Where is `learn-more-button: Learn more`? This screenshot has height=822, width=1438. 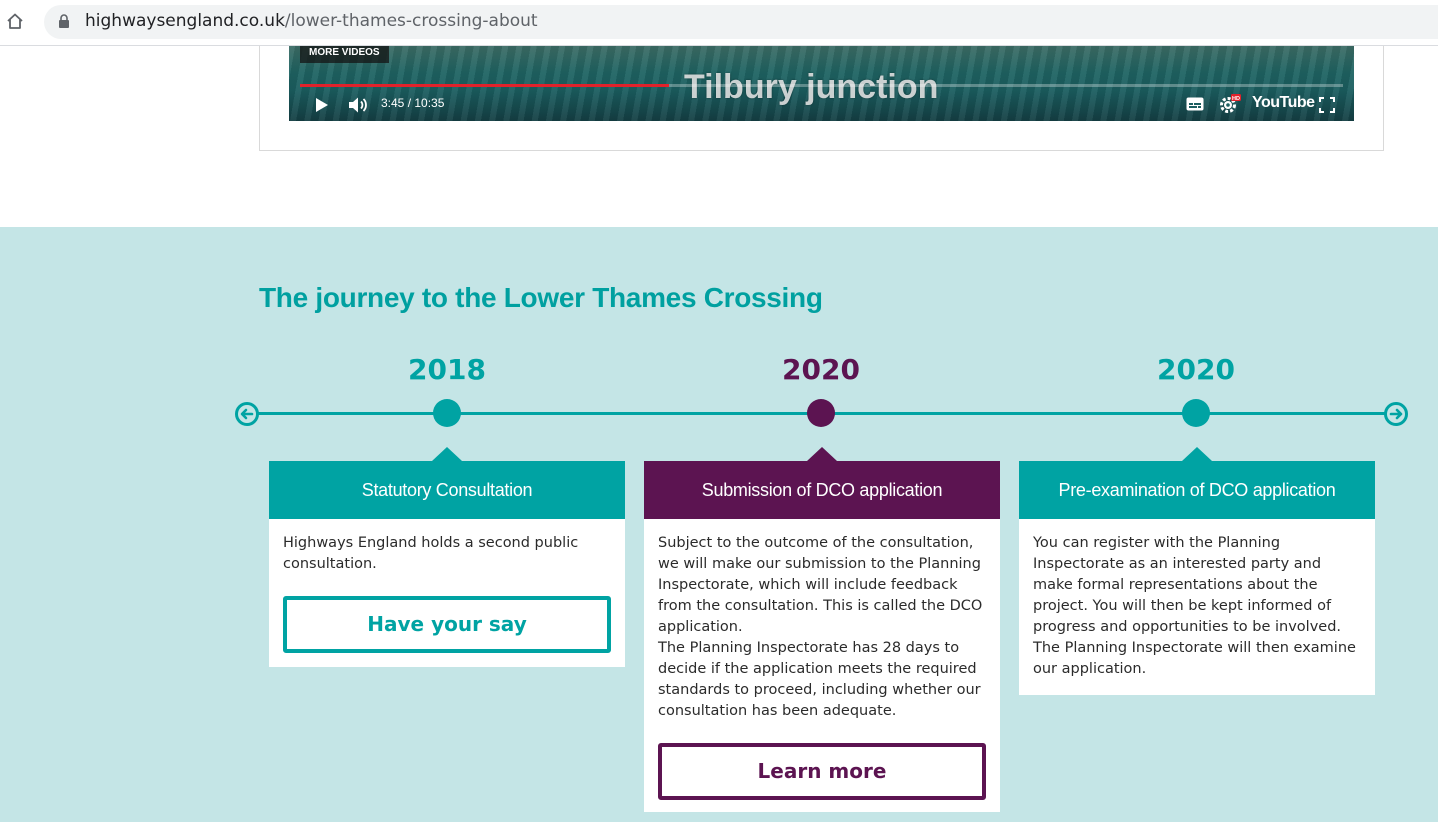
learn-more-button: Learn more is located at coordinates (822, 771).